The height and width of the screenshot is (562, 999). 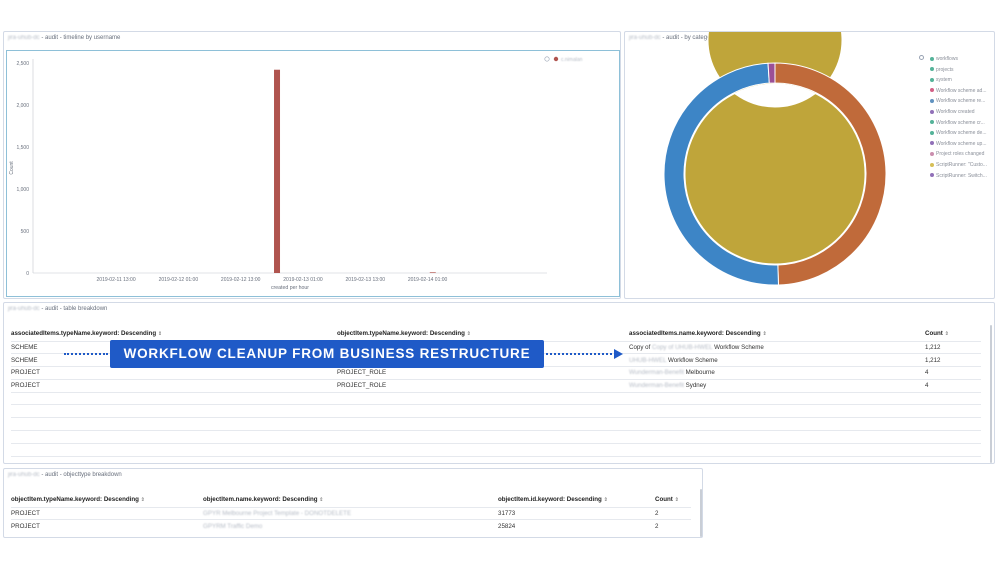 What do you see at coordinates (576, 513) in the screenshot?
I see `table-cell: 31773` at bounding box center [576, 513].